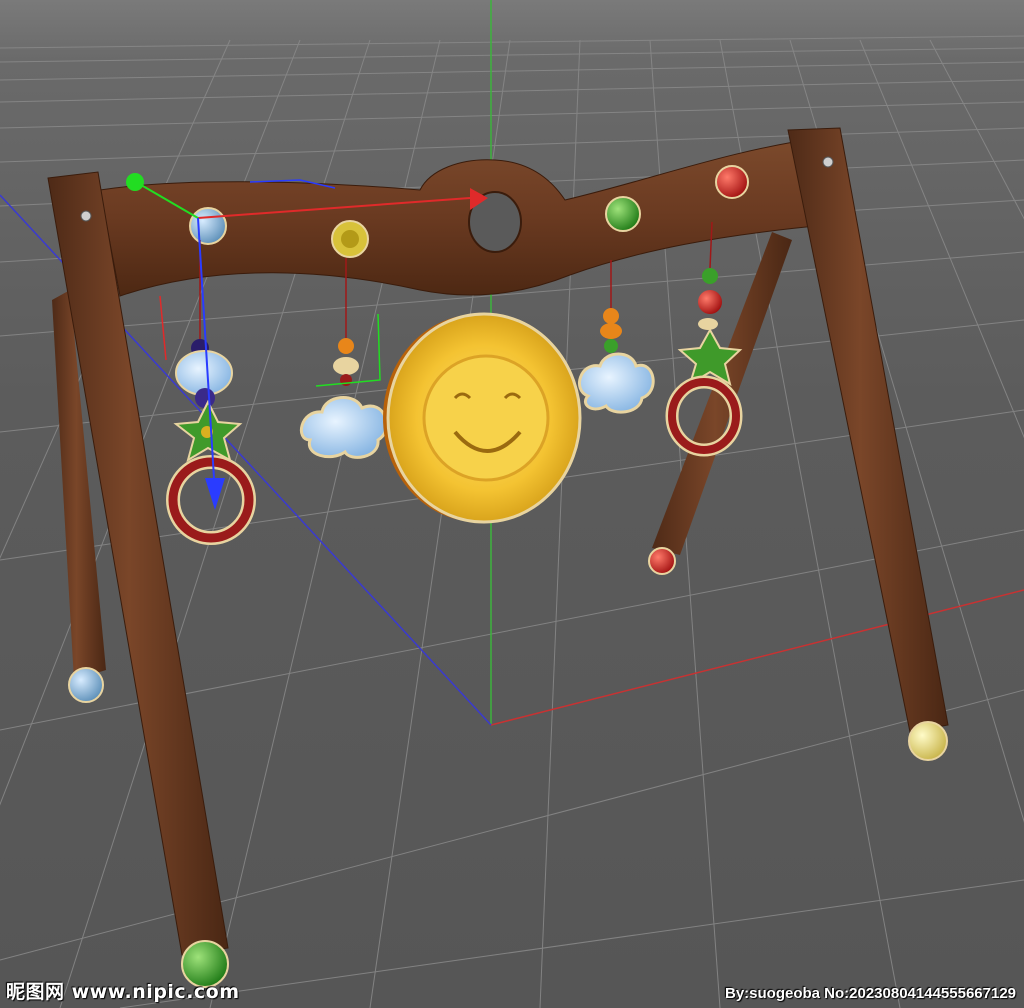 This screenshot has width=1024, height=1008. Describe the element at coordinates (482, 418) in the screenshot. I see `sun-toy` at that location.